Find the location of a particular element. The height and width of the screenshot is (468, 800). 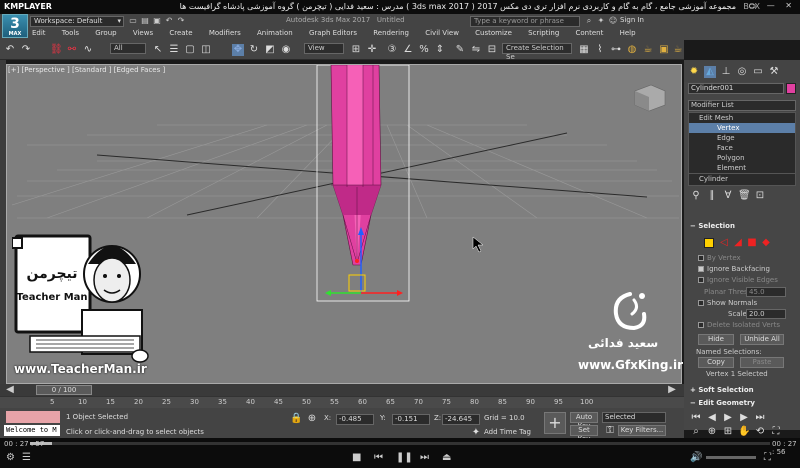

orbit-icon: ⟲ is located at coordinates (760, 432).